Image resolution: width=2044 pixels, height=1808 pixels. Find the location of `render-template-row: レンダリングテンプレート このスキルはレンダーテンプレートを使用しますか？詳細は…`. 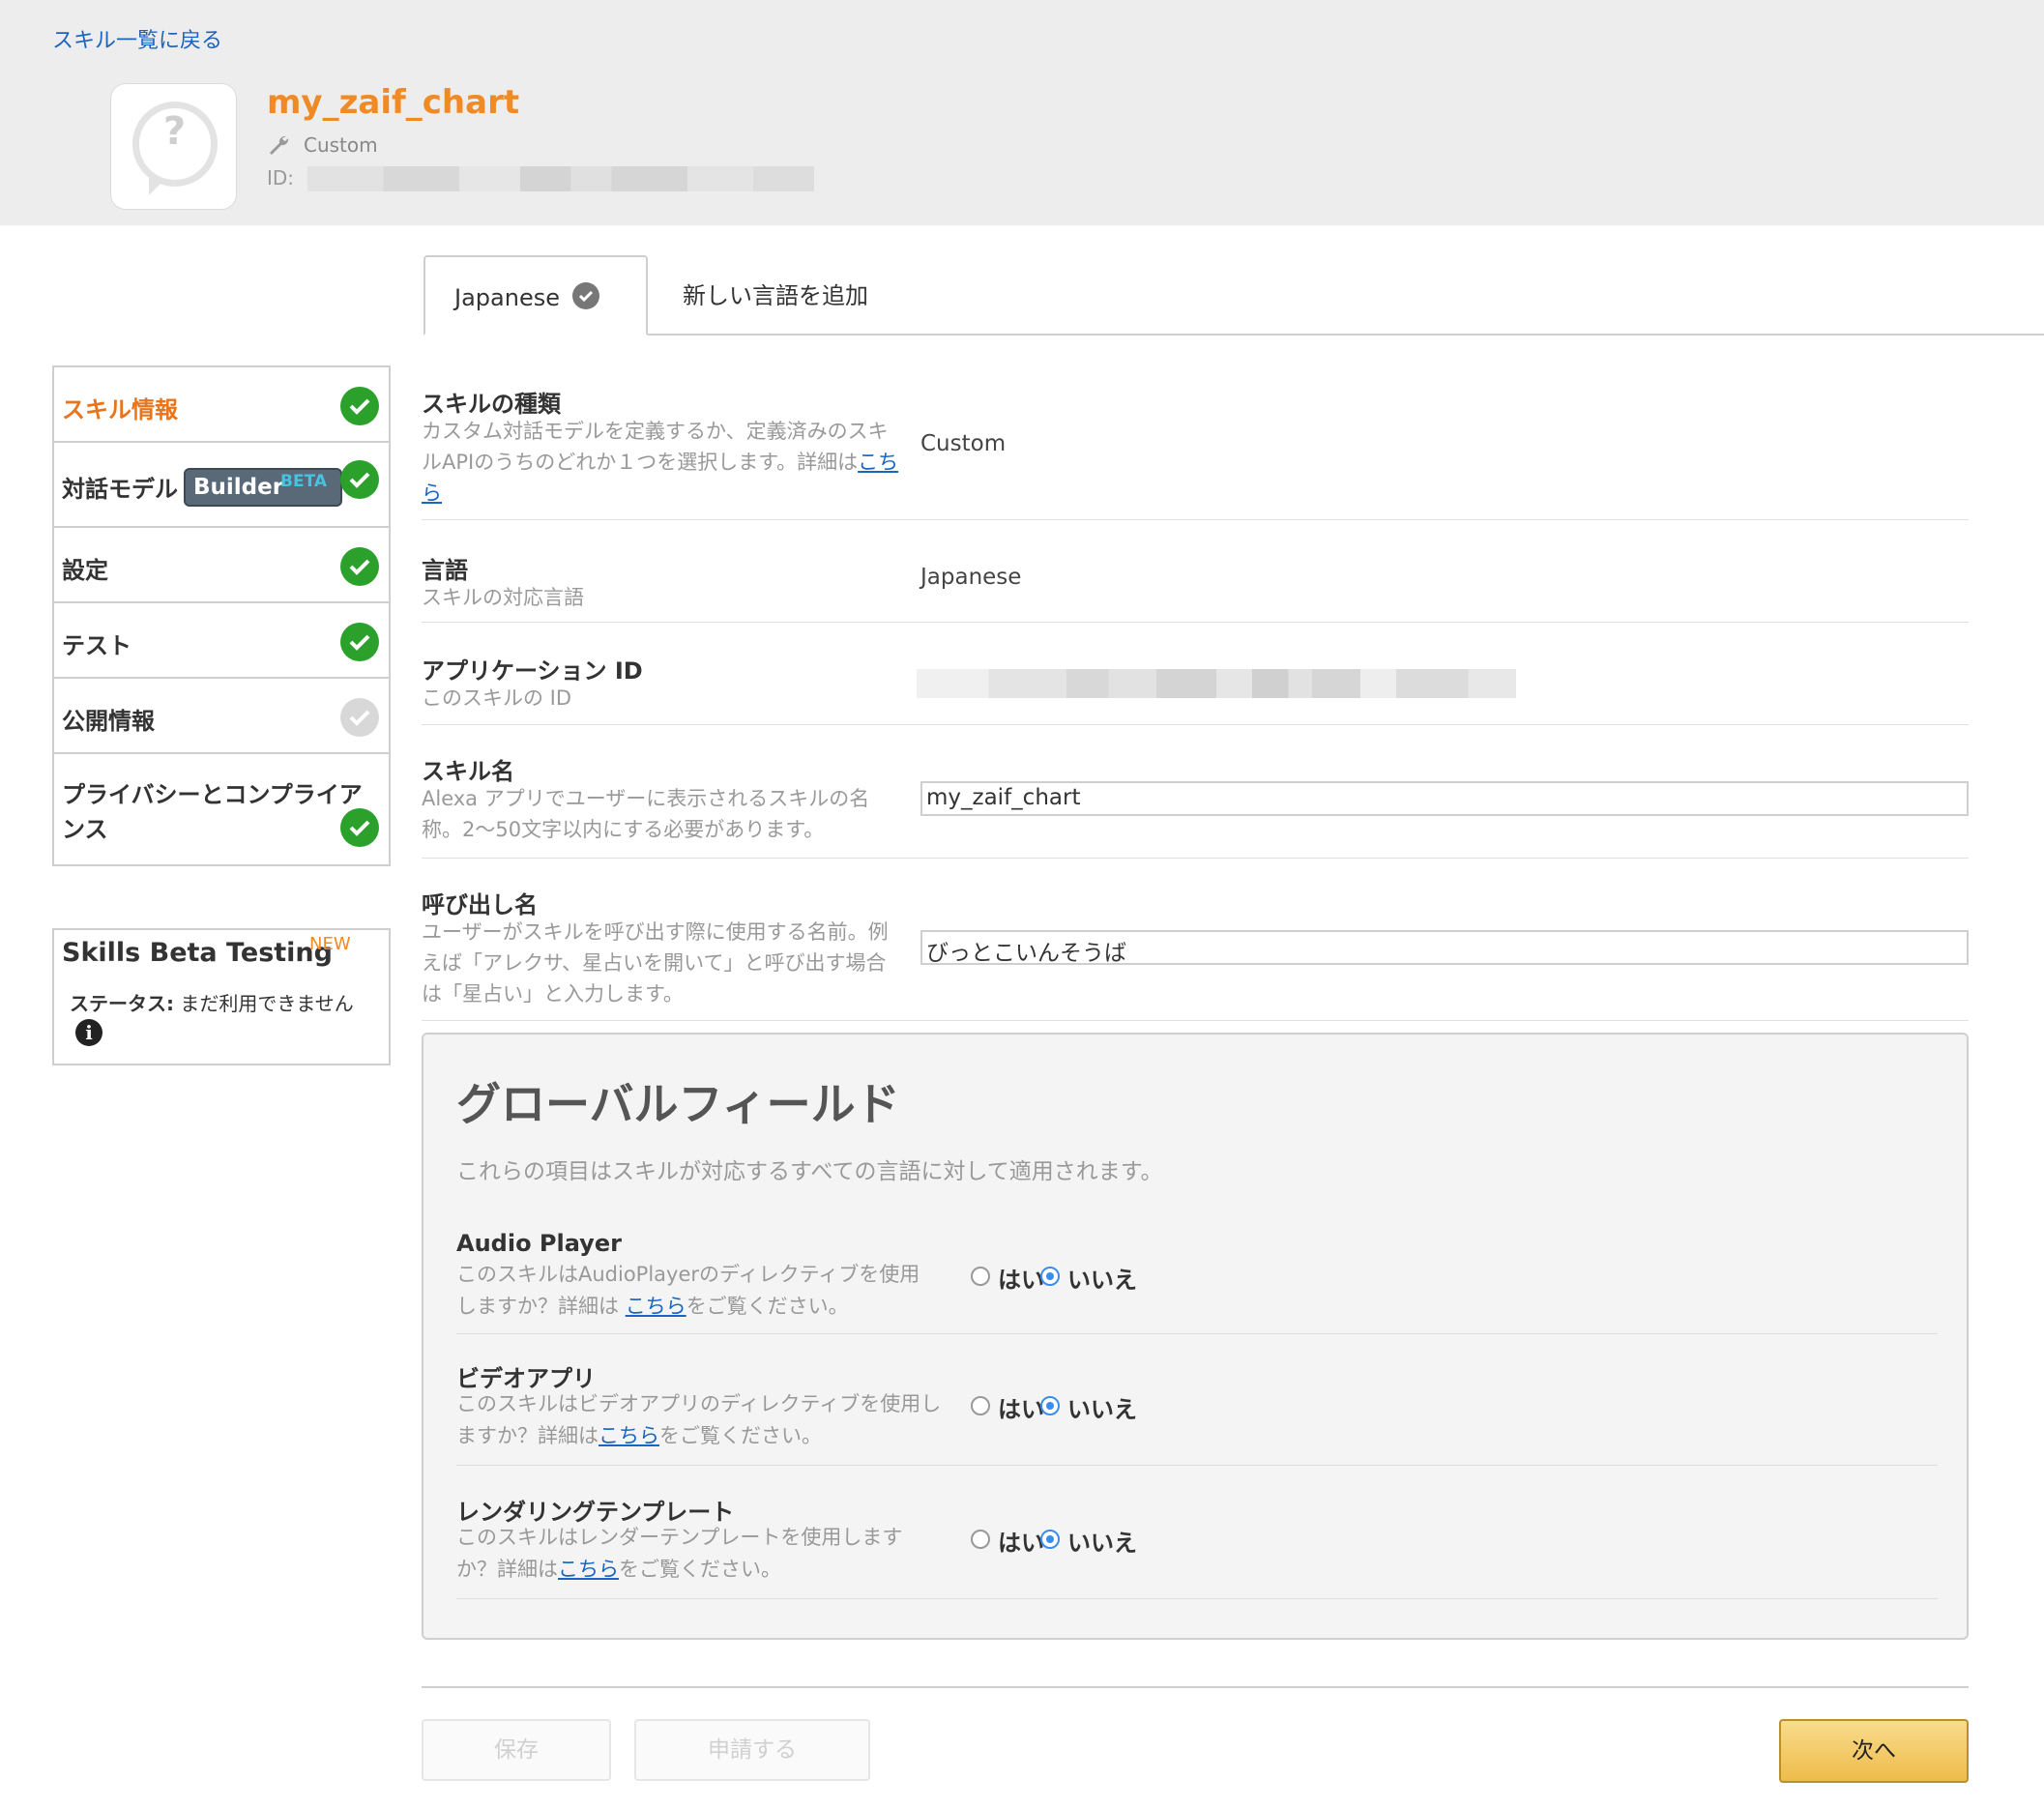

render-template-row: レンダリングテンプレート このスキルはレンダーテンプレートを使用しますか？詳細は… is located at coordinates (1197, 1546).